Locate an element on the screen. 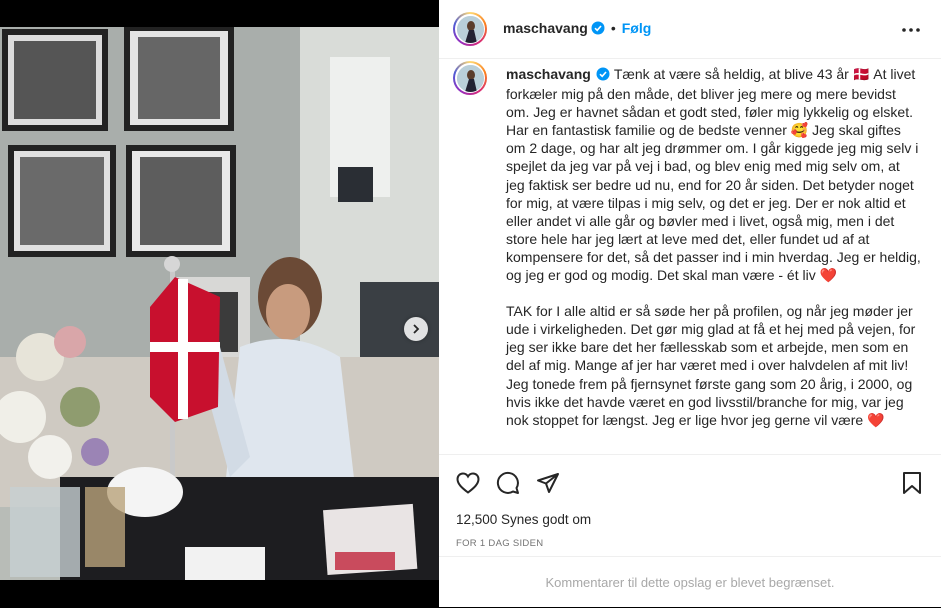 This screenshot has height=608, width=941. post-username: maschavang is located at coordinates (545, 28).